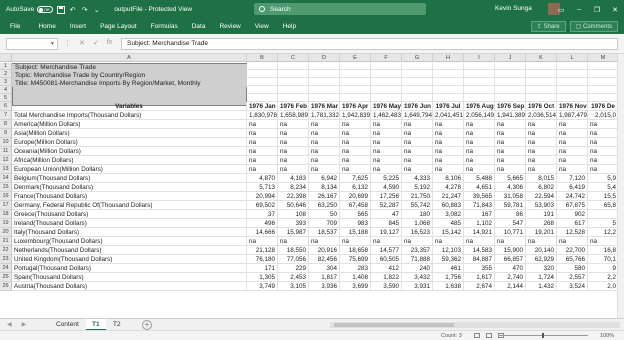 Image resolution: width=624 pixels, height=340 pixels. What do you see at coordinates (6, 115) in the screenshot?
I see `row-header: 7` at bounding box center [6, 115].